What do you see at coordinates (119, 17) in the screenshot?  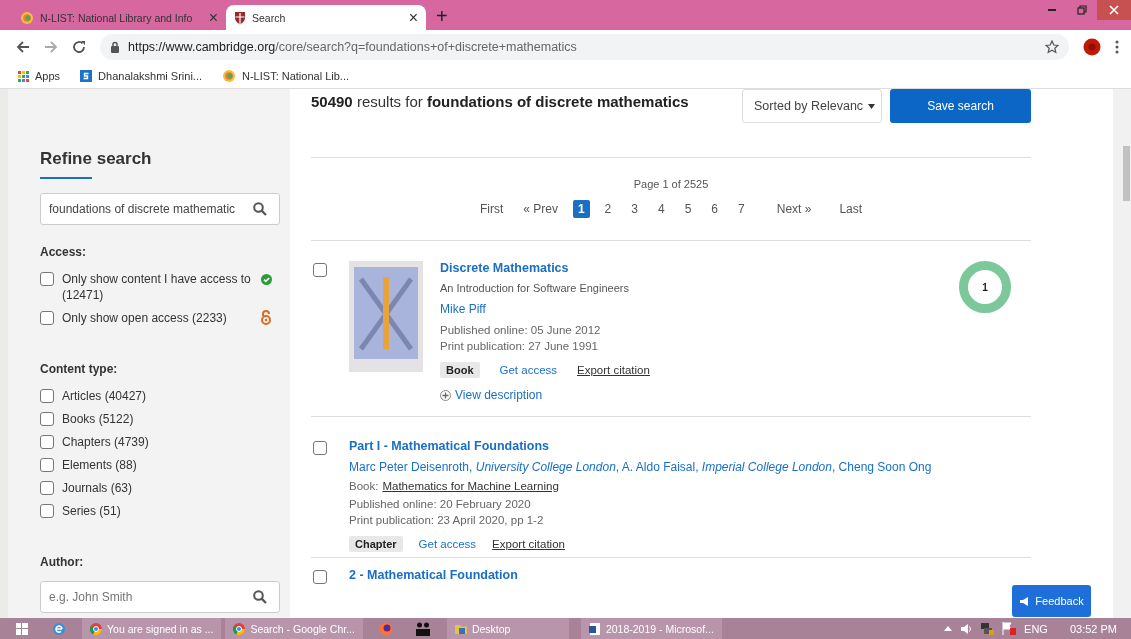 I see `browser-tab: N-LIST: National Library and Info ×` at bounding box center [119, 17].